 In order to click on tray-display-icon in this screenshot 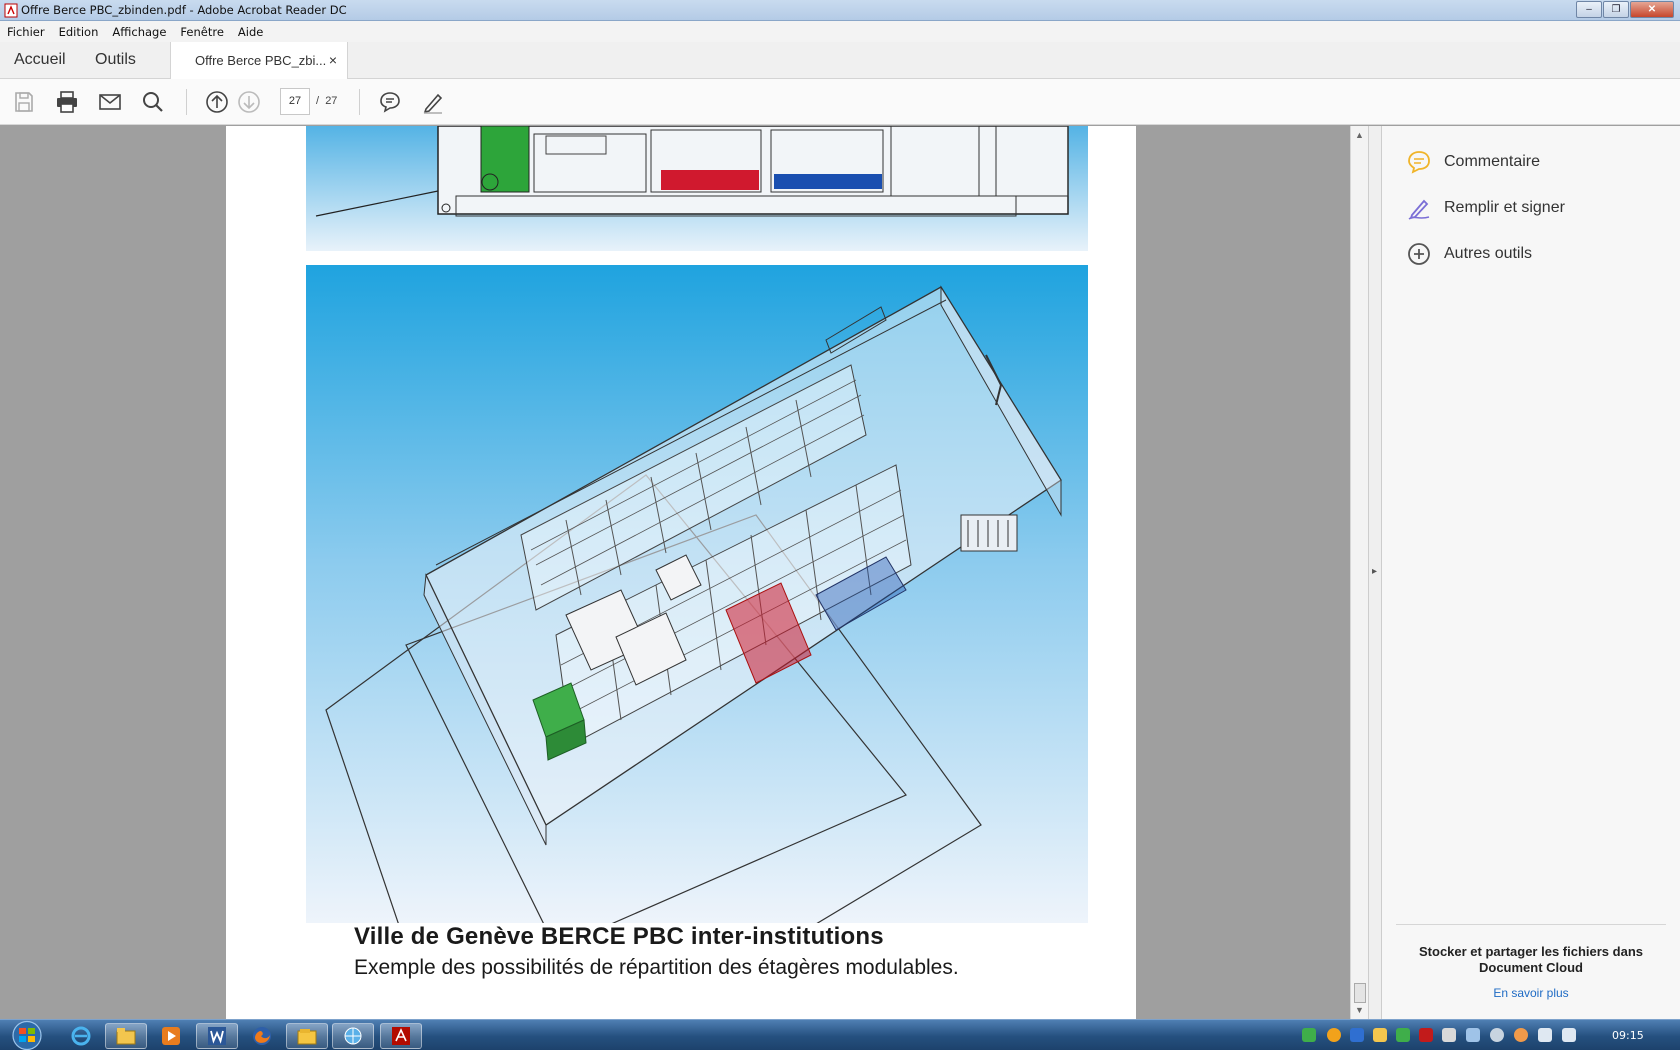, I will do `click(1473, 1035)`.